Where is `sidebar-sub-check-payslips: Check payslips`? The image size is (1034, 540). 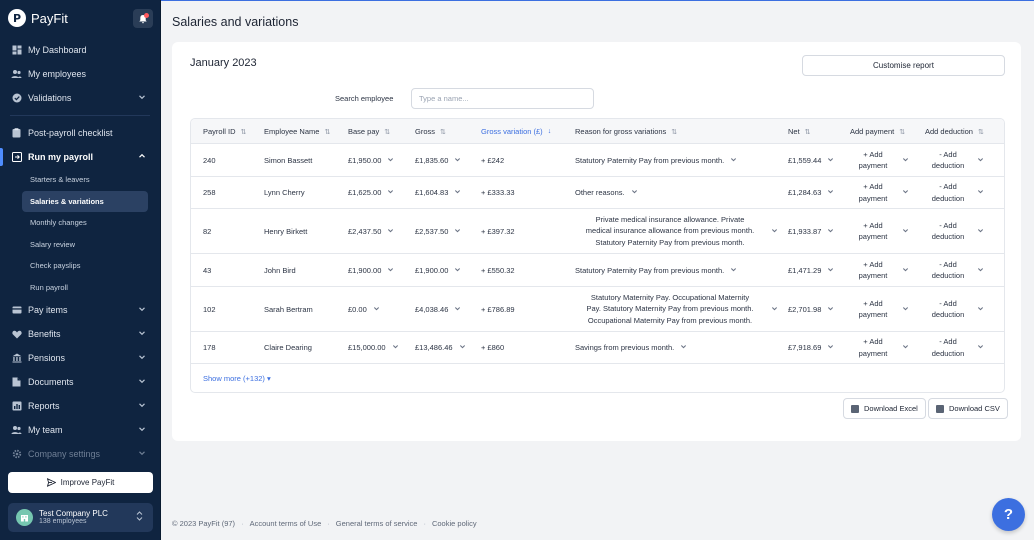
sidebar-sub-check-payslips: Check payslips is located at coordinates (74, 266).